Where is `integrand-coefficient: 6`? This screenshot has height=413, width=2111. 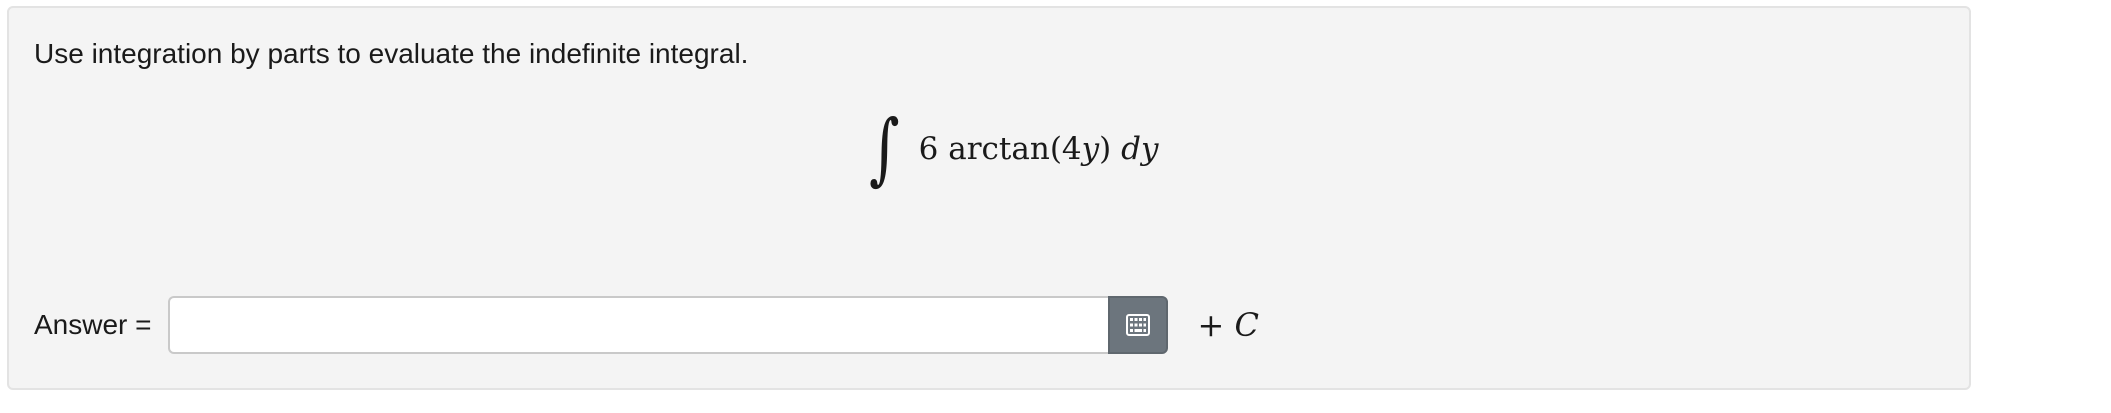 integrand-coefficient: 6 is located at coordinates (928, 149).